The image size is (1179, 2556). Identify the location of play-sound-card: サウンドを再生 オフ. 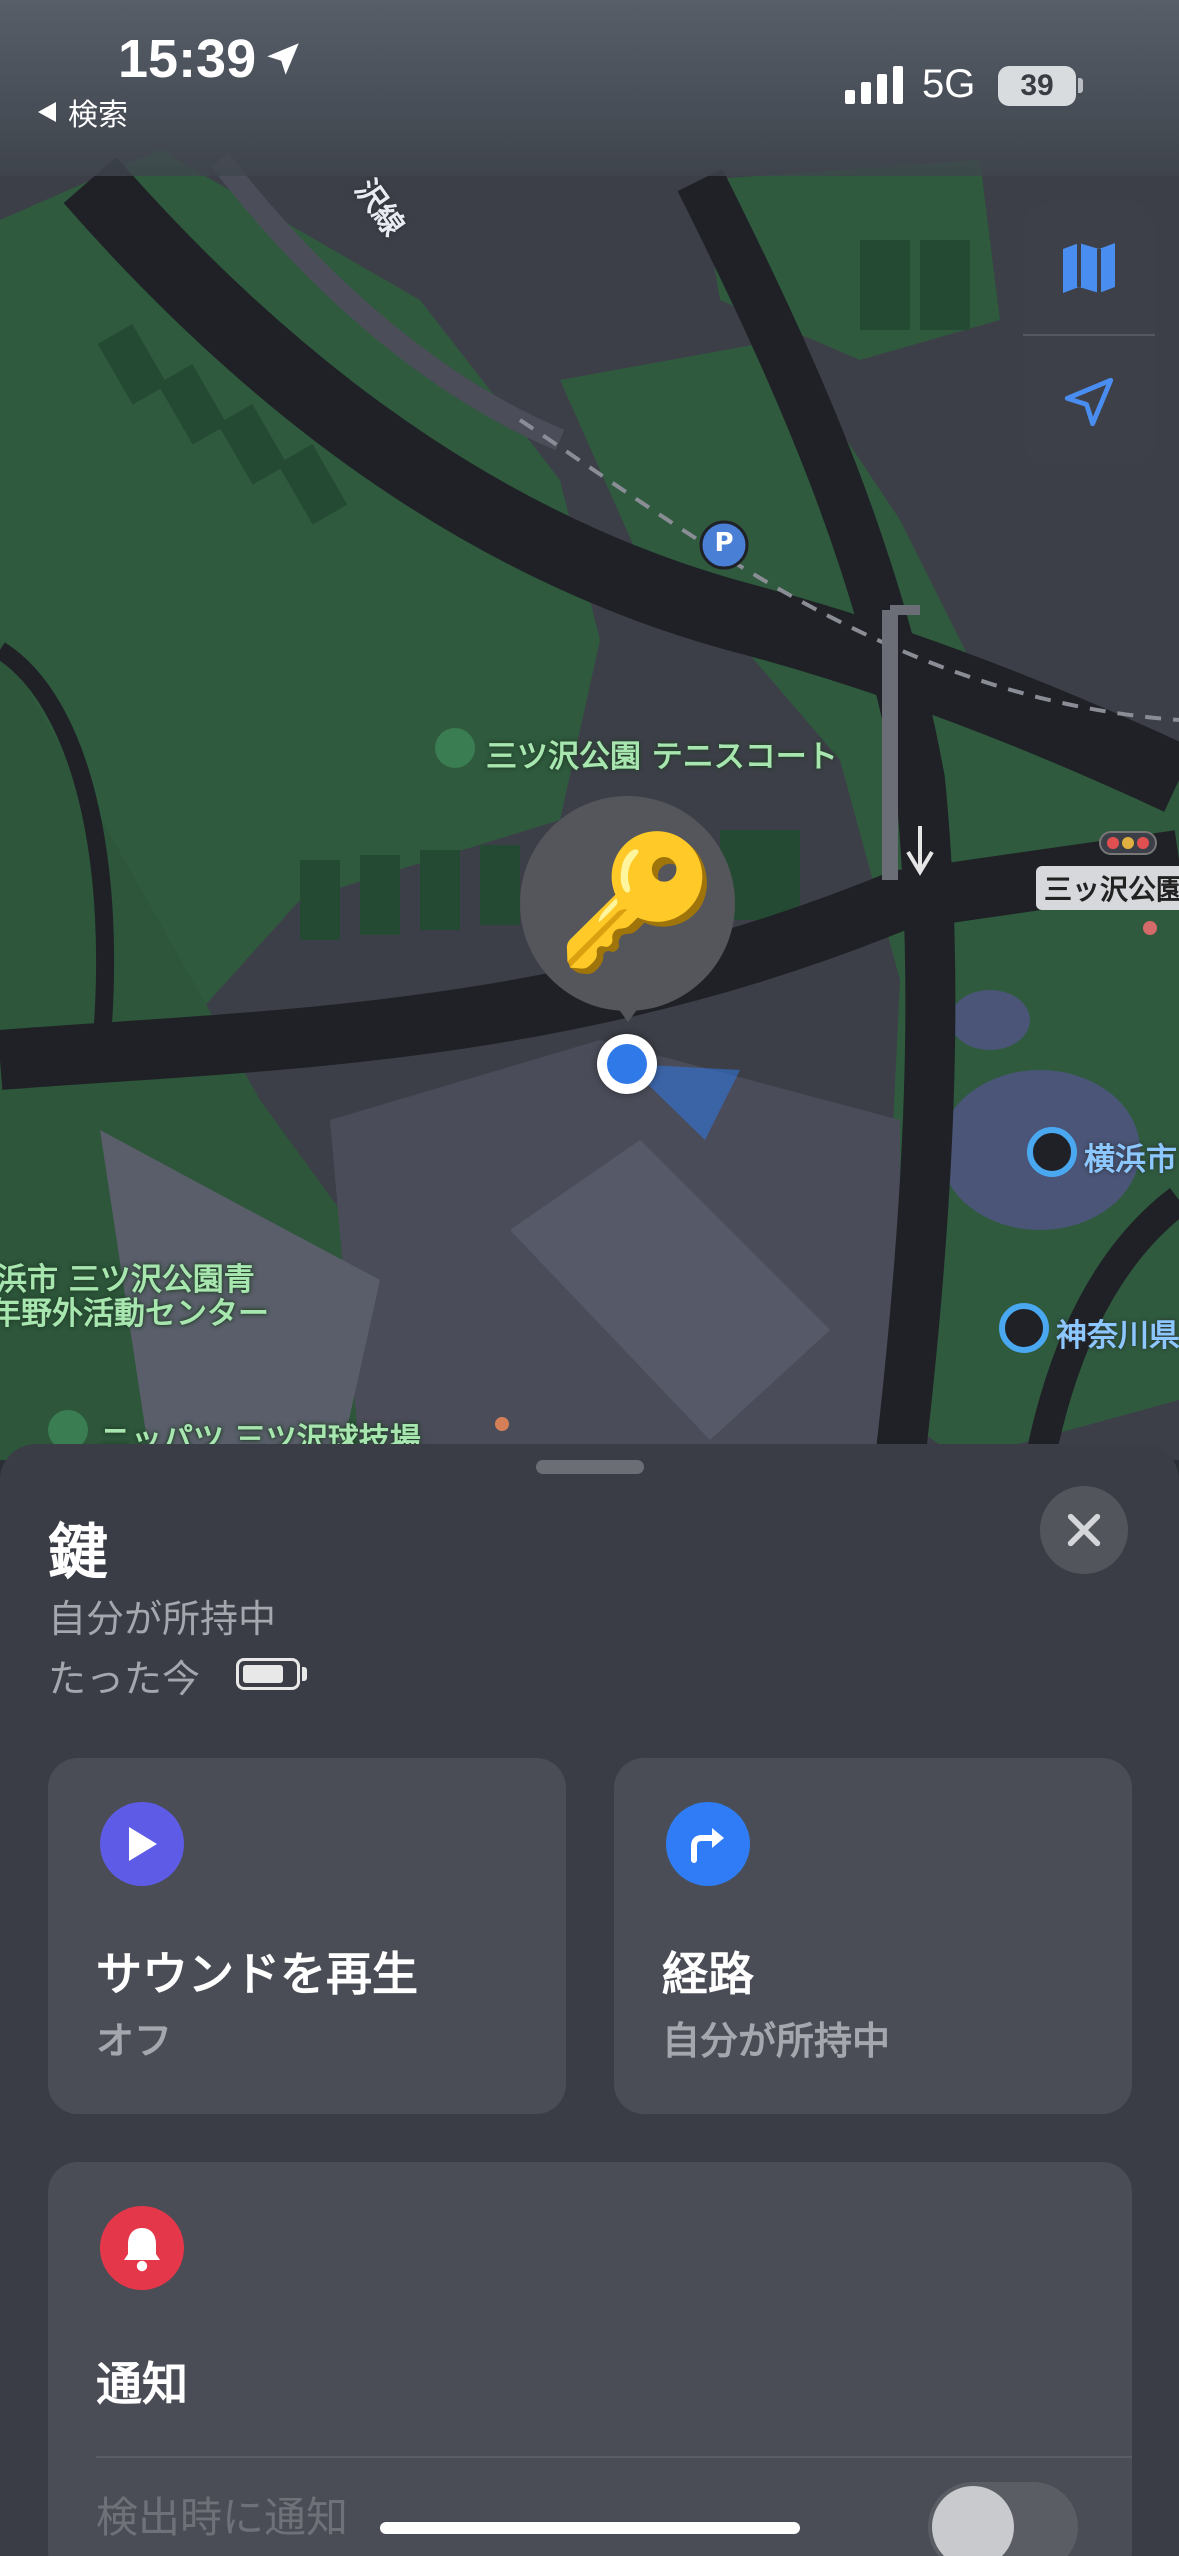
(307, 1936).